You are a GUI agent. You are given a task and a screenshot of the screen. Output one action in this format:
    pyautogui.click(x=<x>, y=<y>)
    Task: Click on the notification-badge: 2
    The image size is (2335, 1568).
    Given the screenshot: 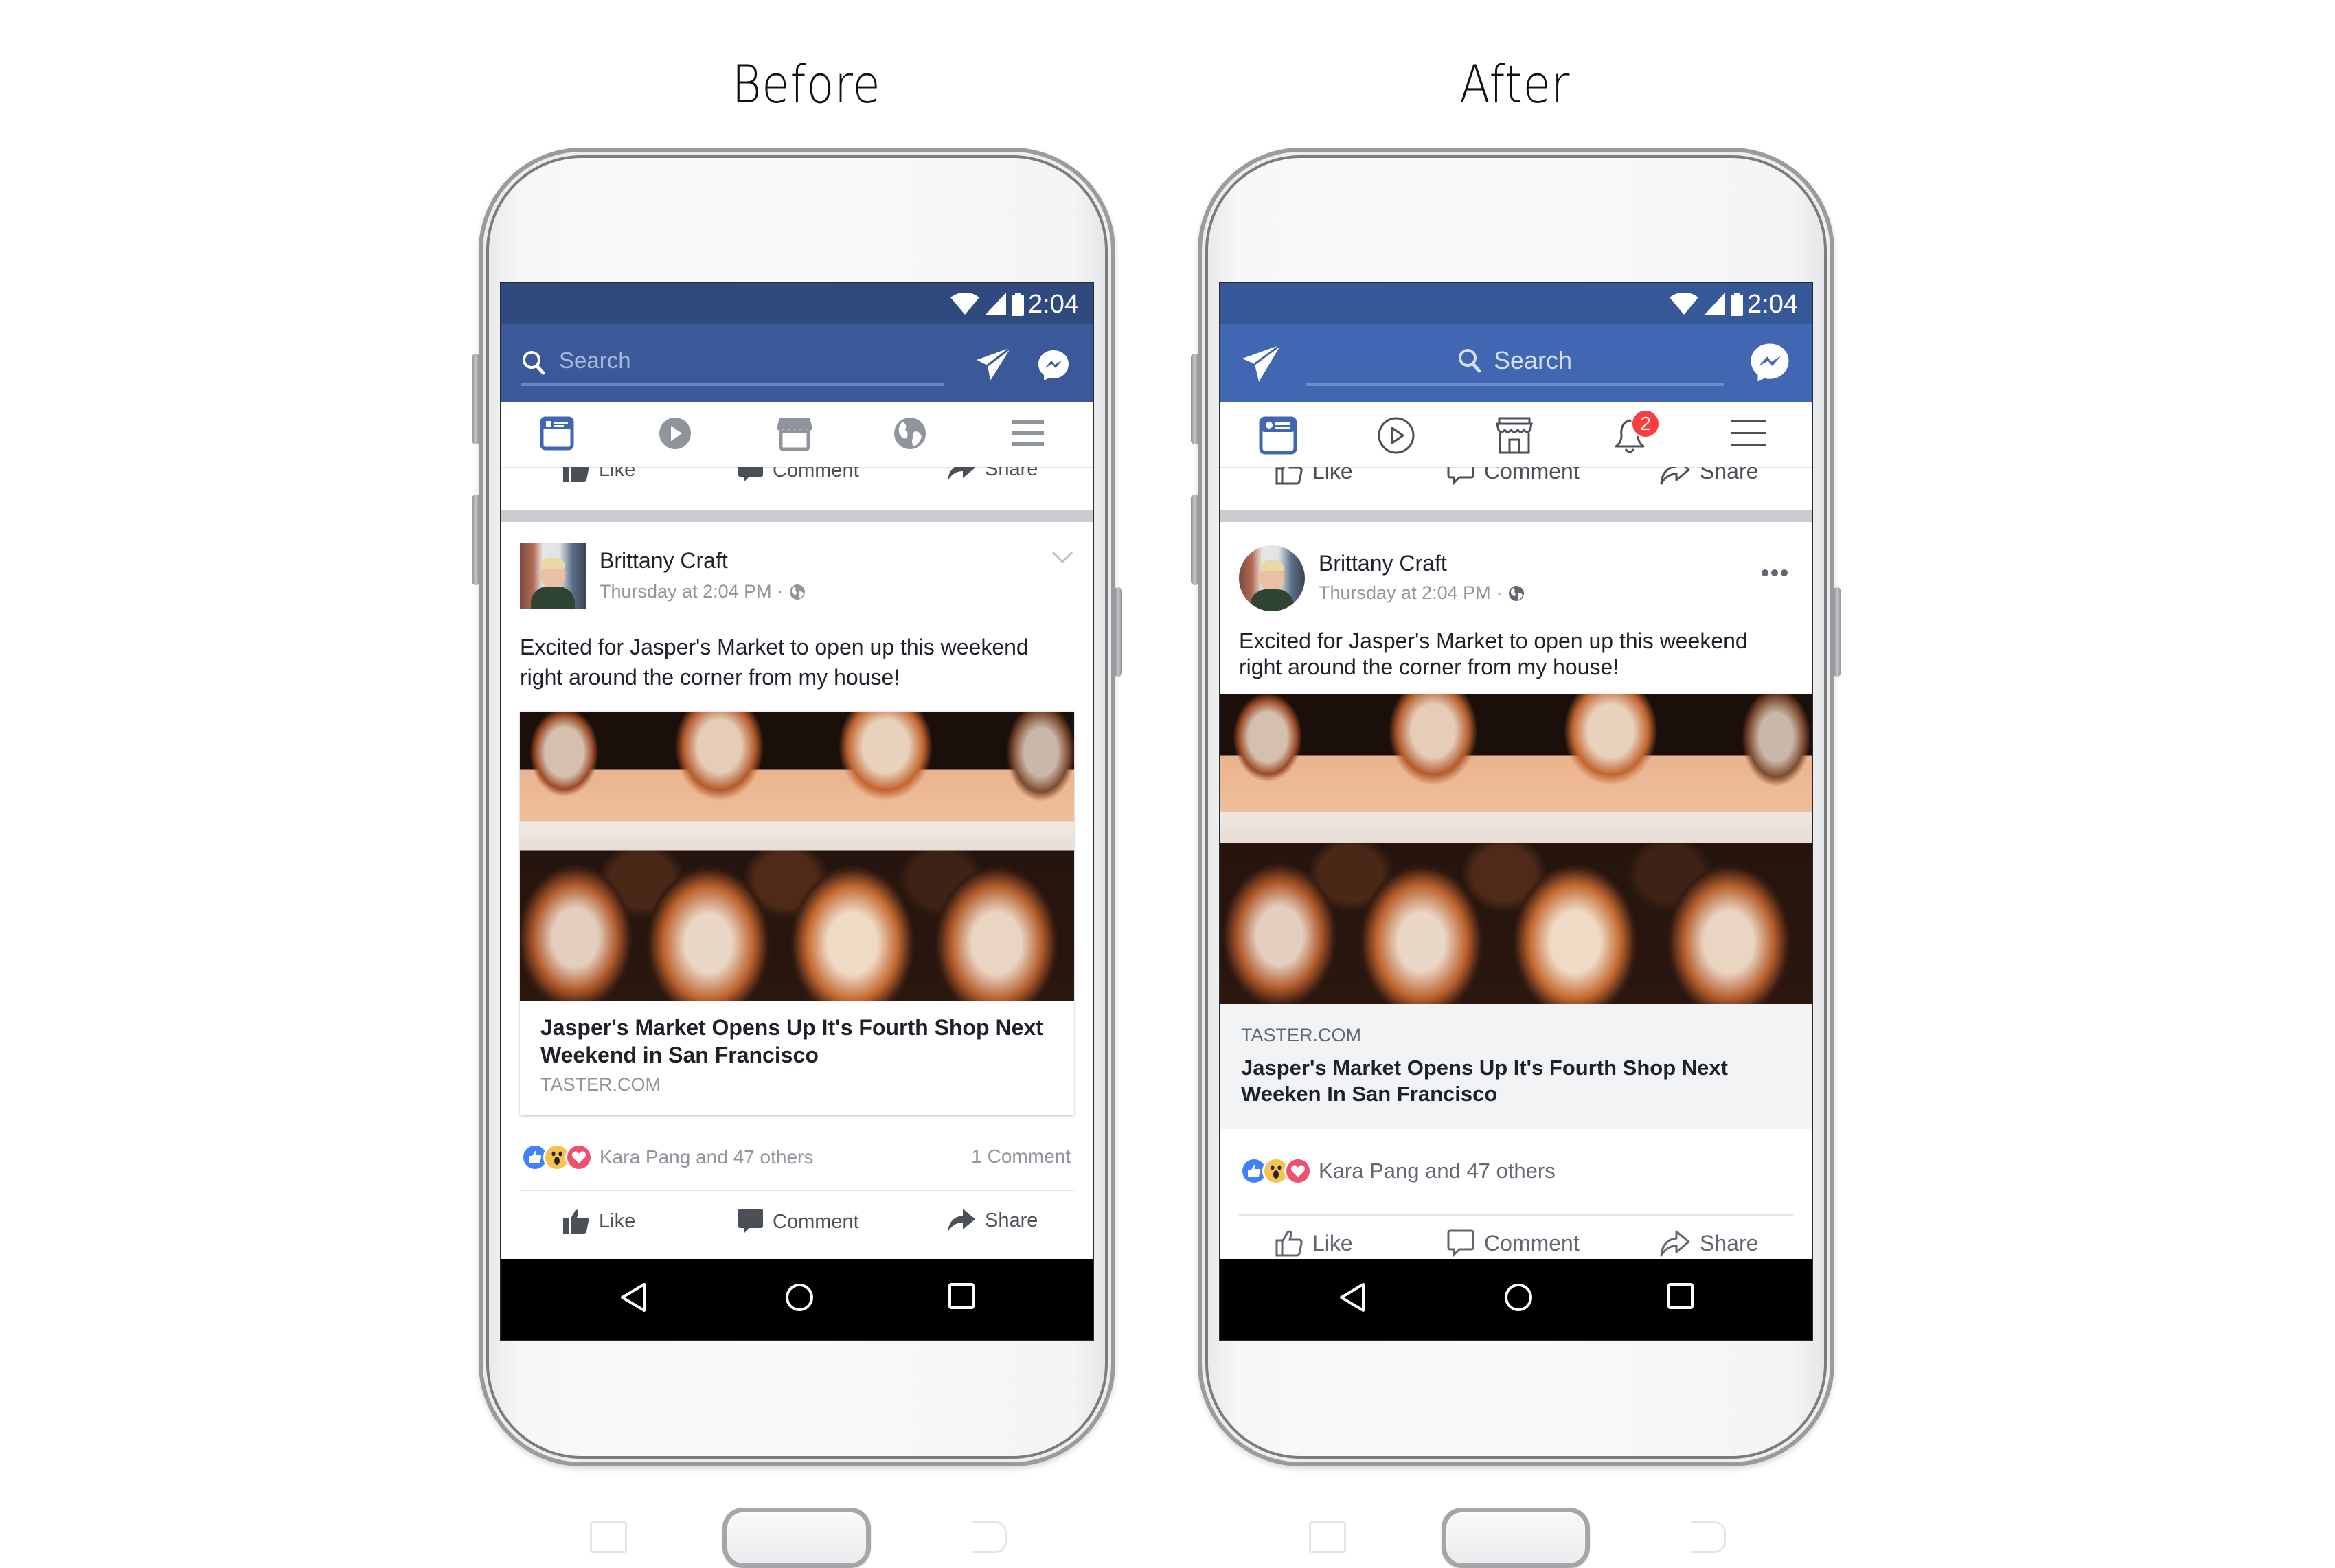 What is the action you would take?
    pyautogui.click(x=1645, y=424)
    